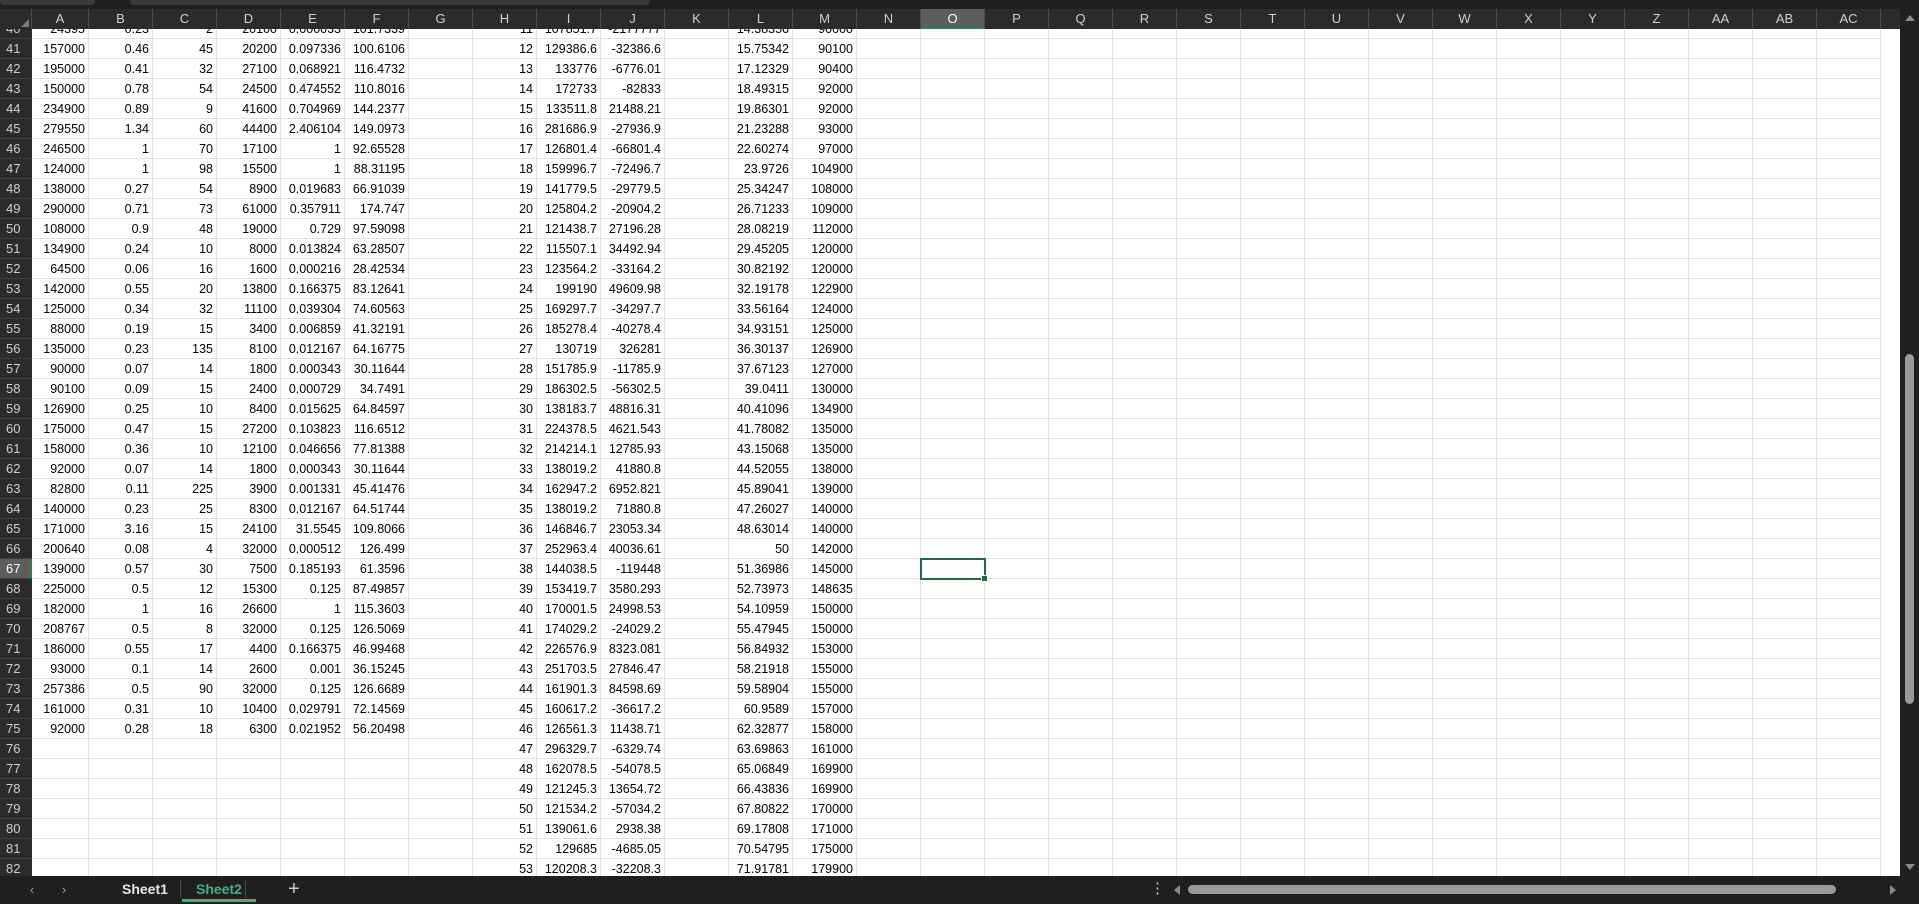  Describe the element at coordinates (16, 329) in the screenshot. I see `row-header: 55` at that location.